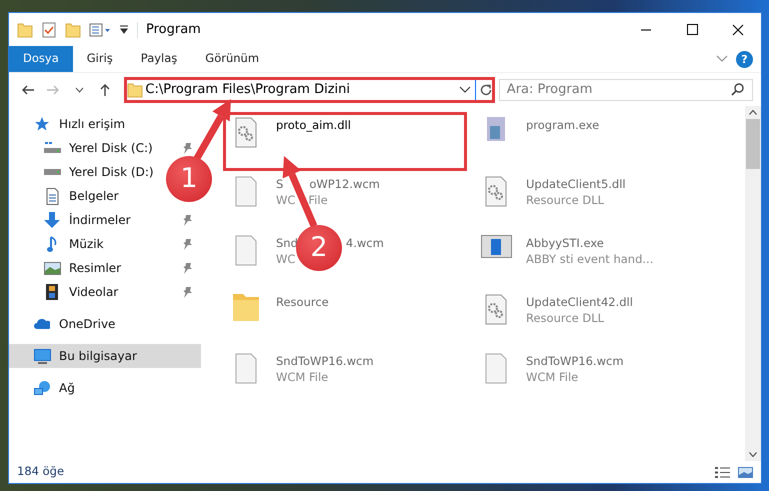 Image resolution: width=769 pixels, height=491 pixels. I want to click on maximize-icon, so click(692, 29).